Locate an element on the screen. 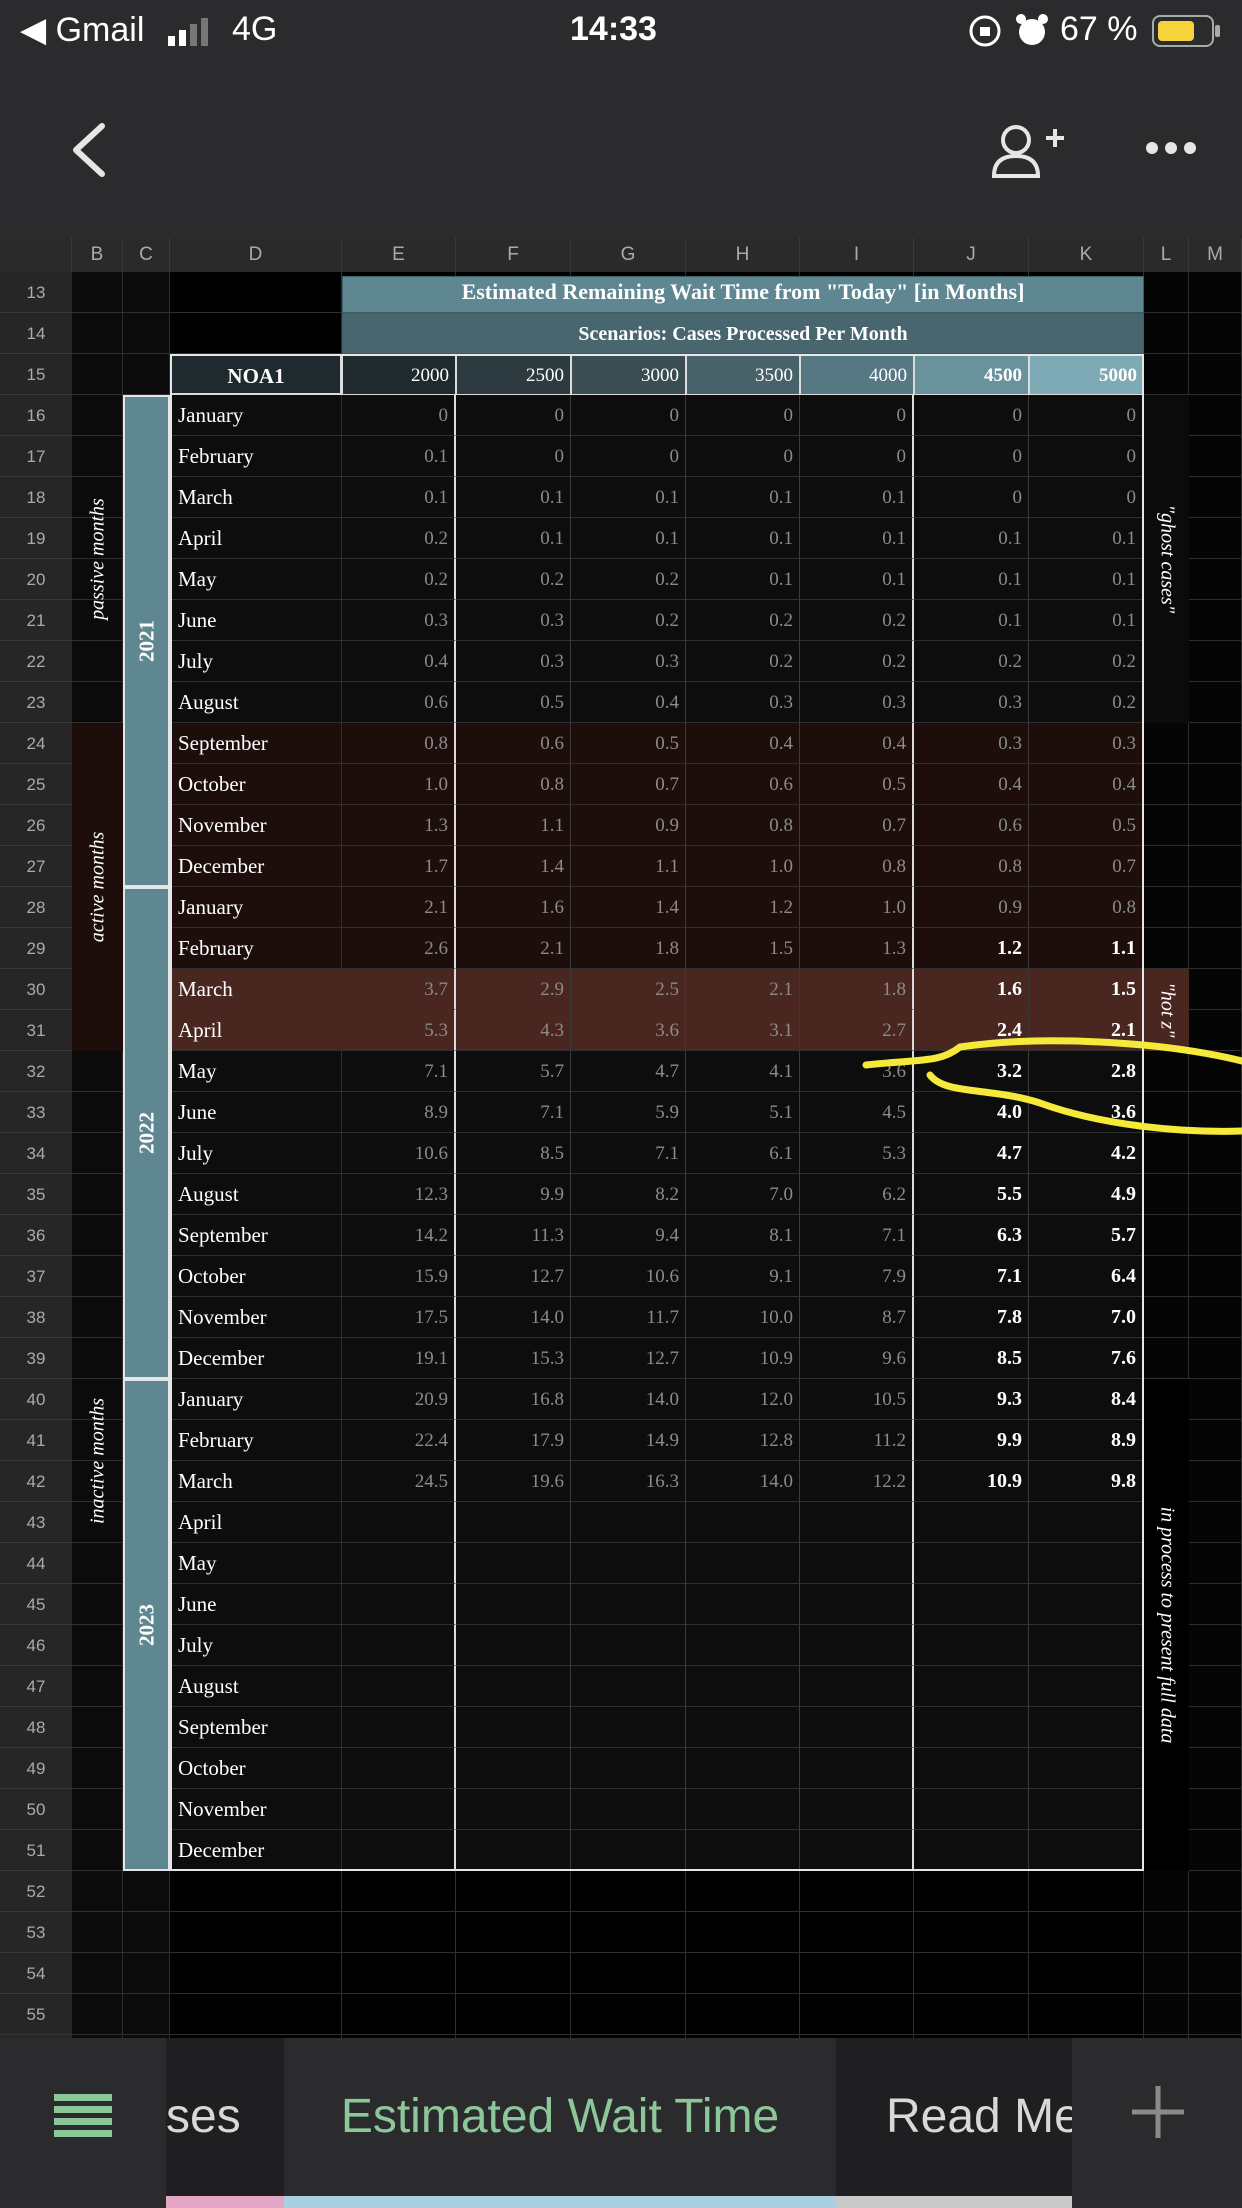  value-cell: 5.3 is located at coordinates (857, 1153).